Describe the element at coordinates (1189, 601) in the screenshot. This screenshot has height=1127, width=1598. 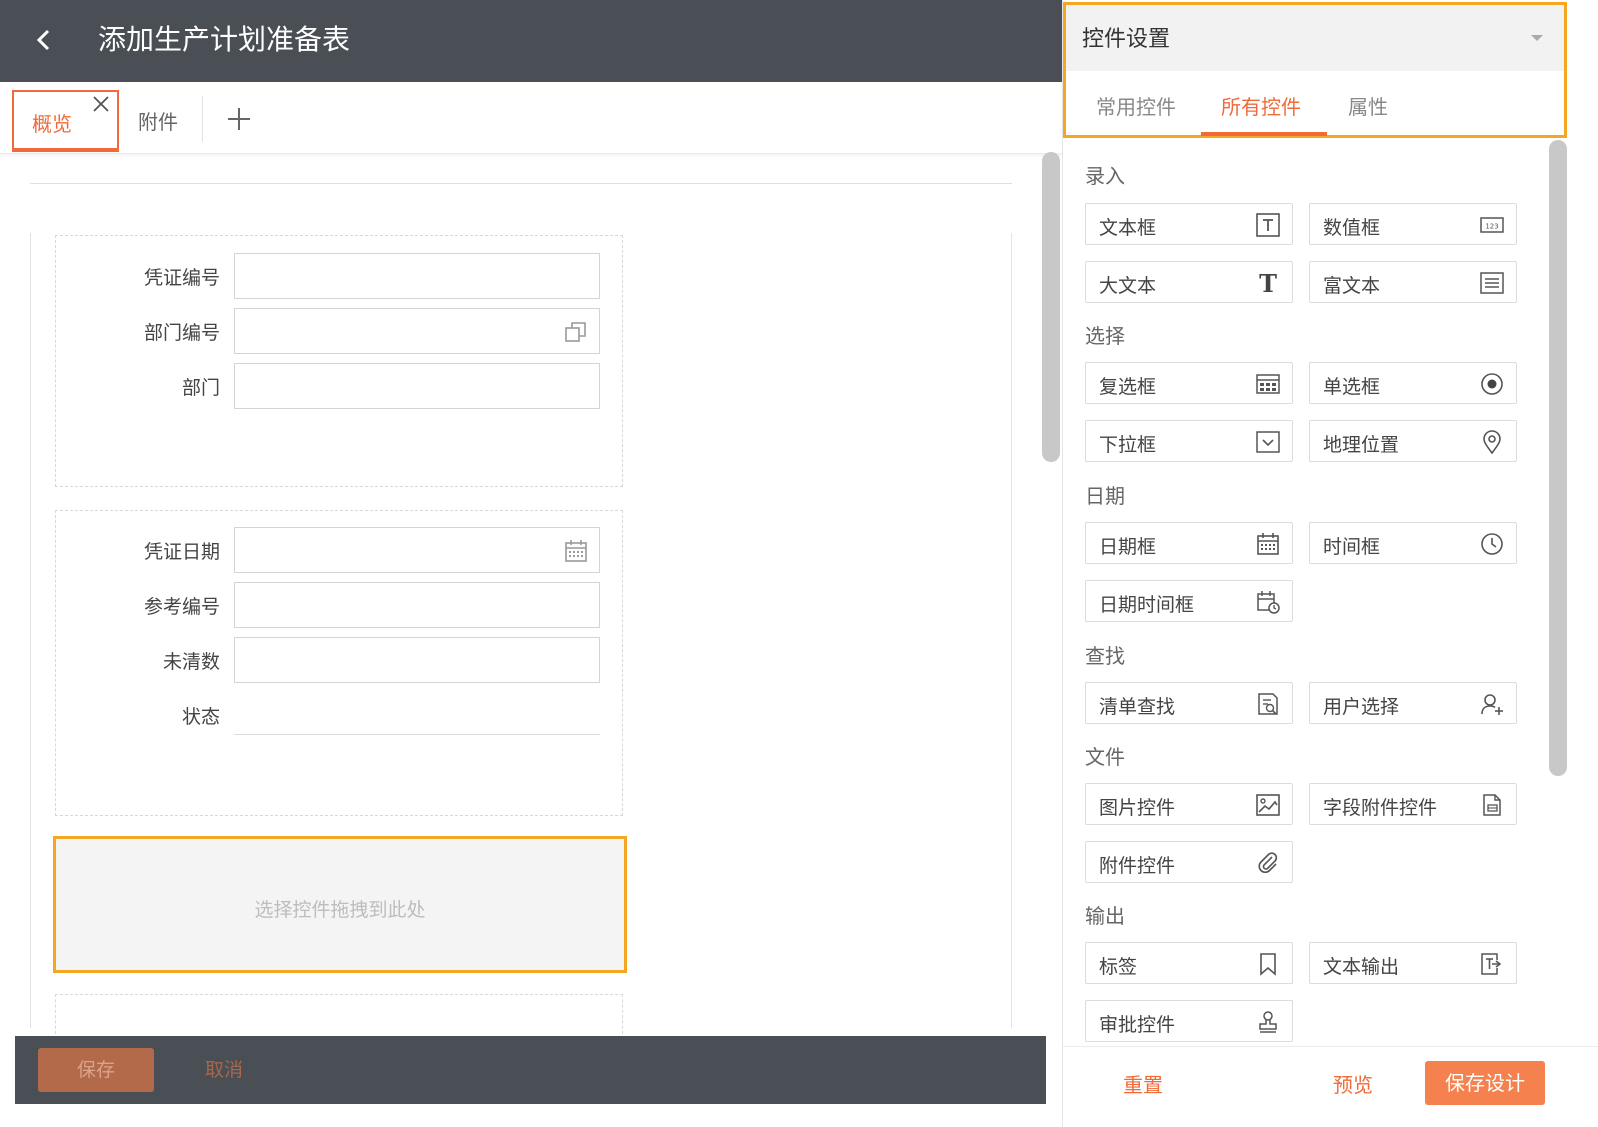
I see `control-datetime: 日期时间框` at that location.